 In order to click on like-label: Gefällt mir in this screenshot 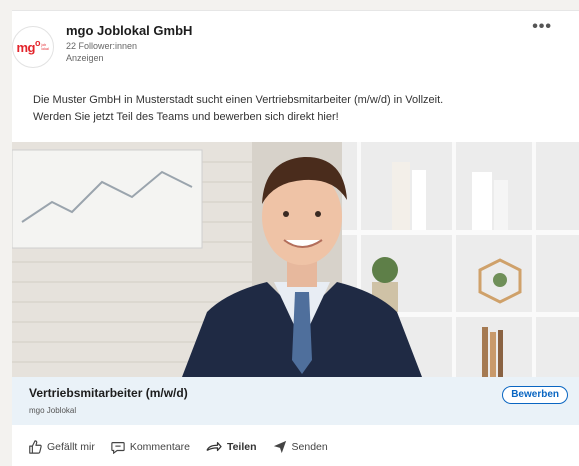, I will do `click(71, 447)`.